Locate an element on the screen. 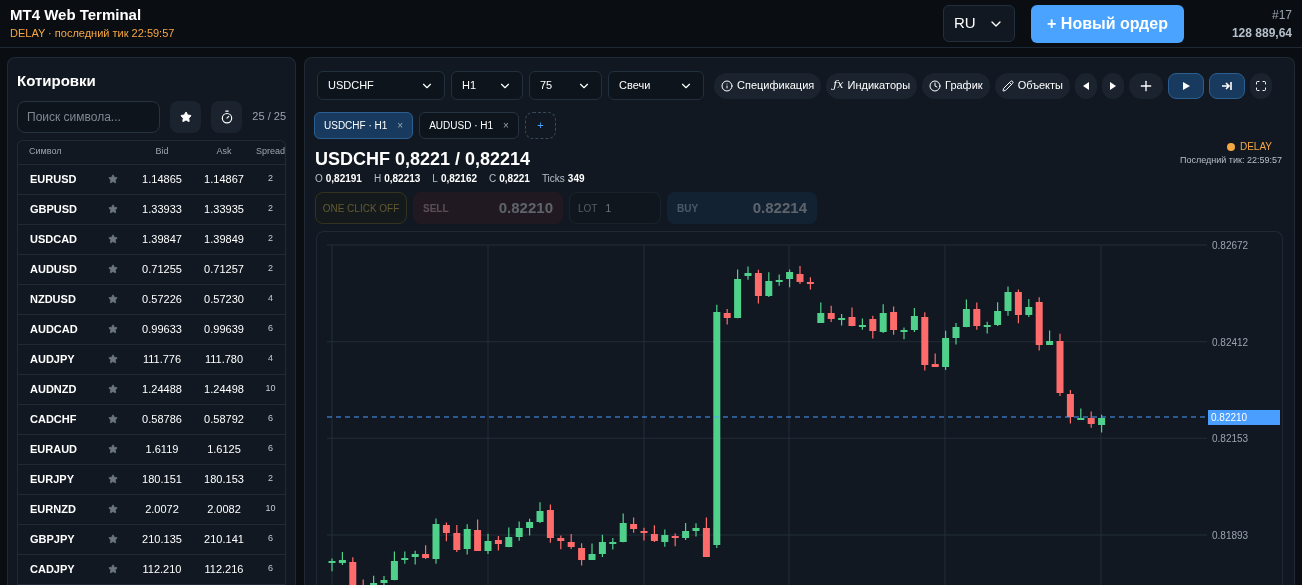 This screenshot has height=585, width=1302. toolbar-button: ƒx Индикаторы is located at coordinates (872, 85).